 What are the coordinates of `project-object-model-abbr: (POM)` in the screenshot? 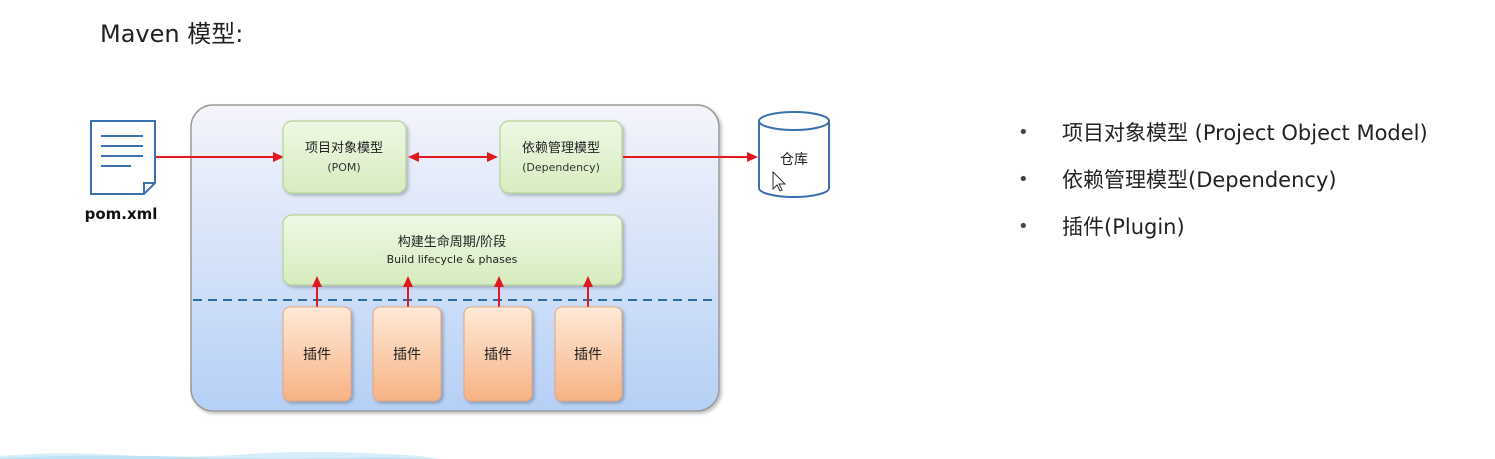 It's located at (343, 167).